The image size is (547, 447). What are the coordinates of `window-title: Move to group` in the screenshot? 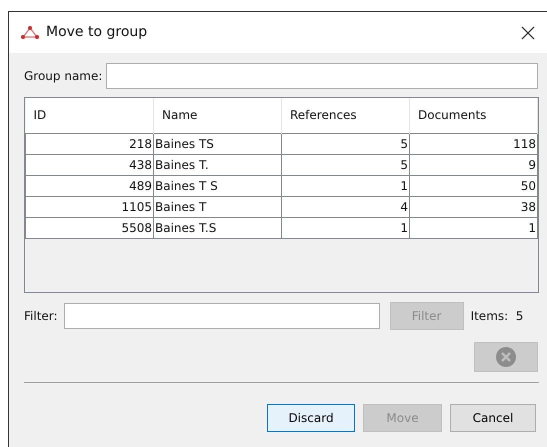 It's located at (97, 32).